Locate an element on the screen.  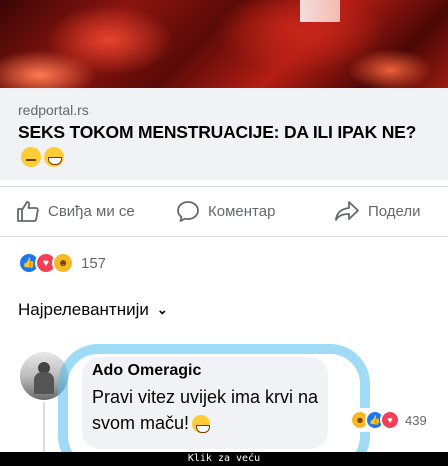
like-button: Свиђа ми се is located at coordinates (75, 211).